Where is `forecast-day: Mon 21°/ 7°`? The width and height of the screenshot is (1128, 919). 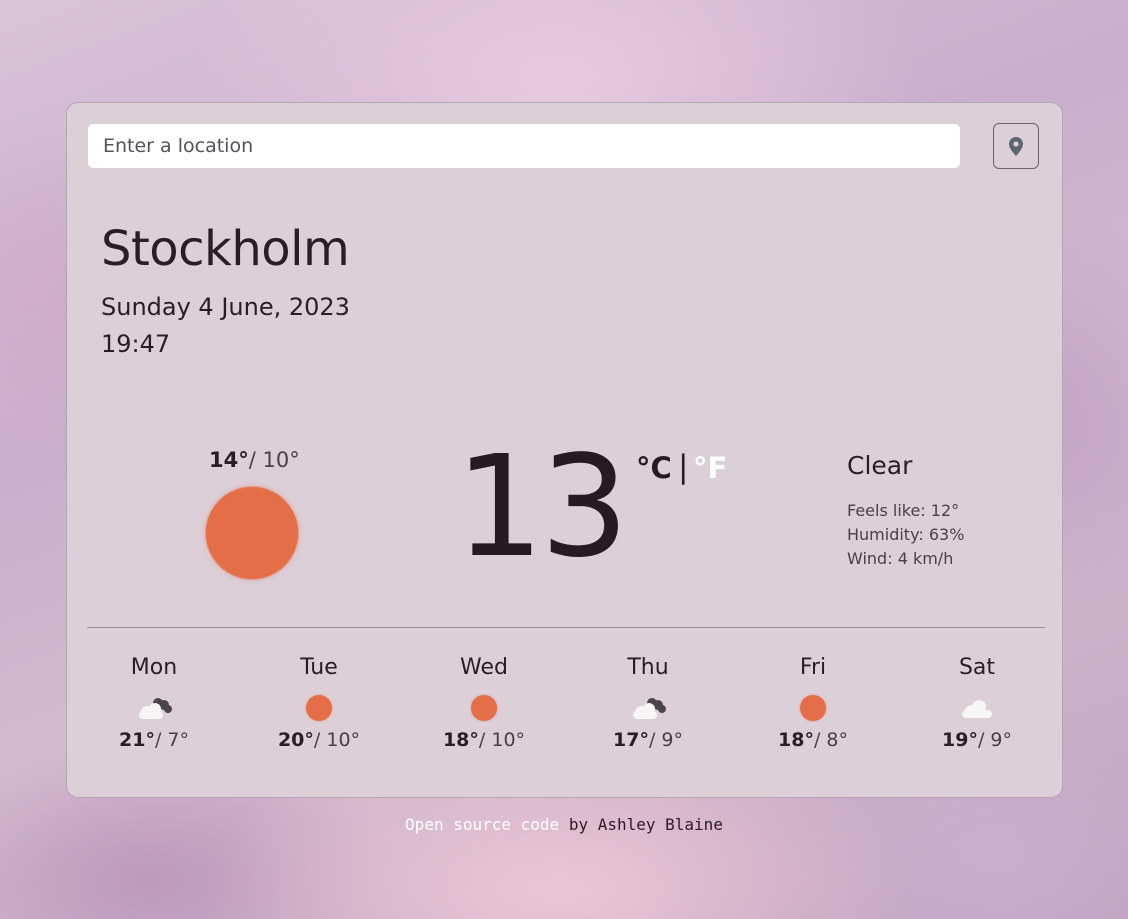
forecast-day: Mon 21°/ 7° is located at coordinates (154, 703).